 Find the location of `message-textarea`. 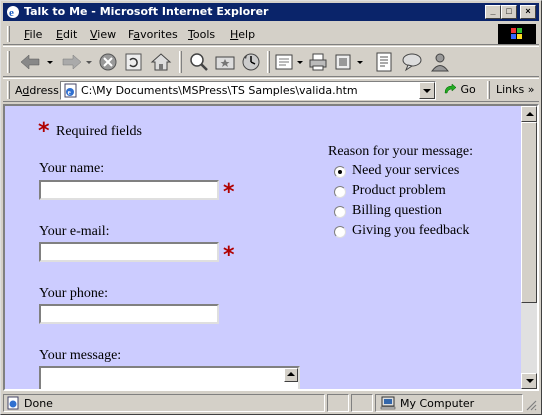

message-textarea is located at coordinates (169, 377).